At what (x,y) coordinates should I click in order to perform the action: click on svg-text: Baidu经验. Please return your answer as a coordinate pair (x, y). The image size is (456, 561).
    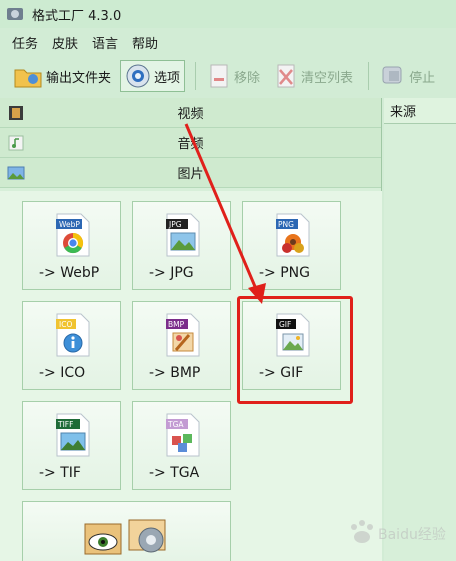
    Looking at the image, I should click on (412, 535).